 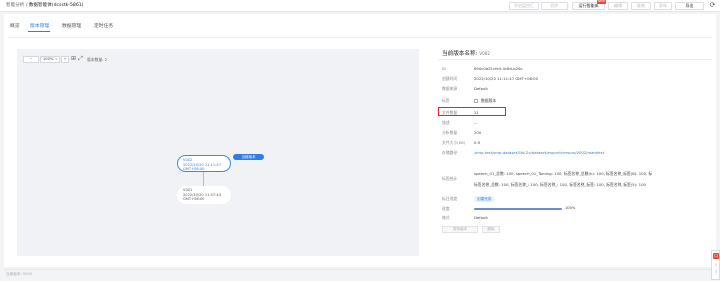 What do you see at coordinates (459, 122) in the screenshot?
I see `detail-row-description: 描述 --` at bounding box center [459, 122].